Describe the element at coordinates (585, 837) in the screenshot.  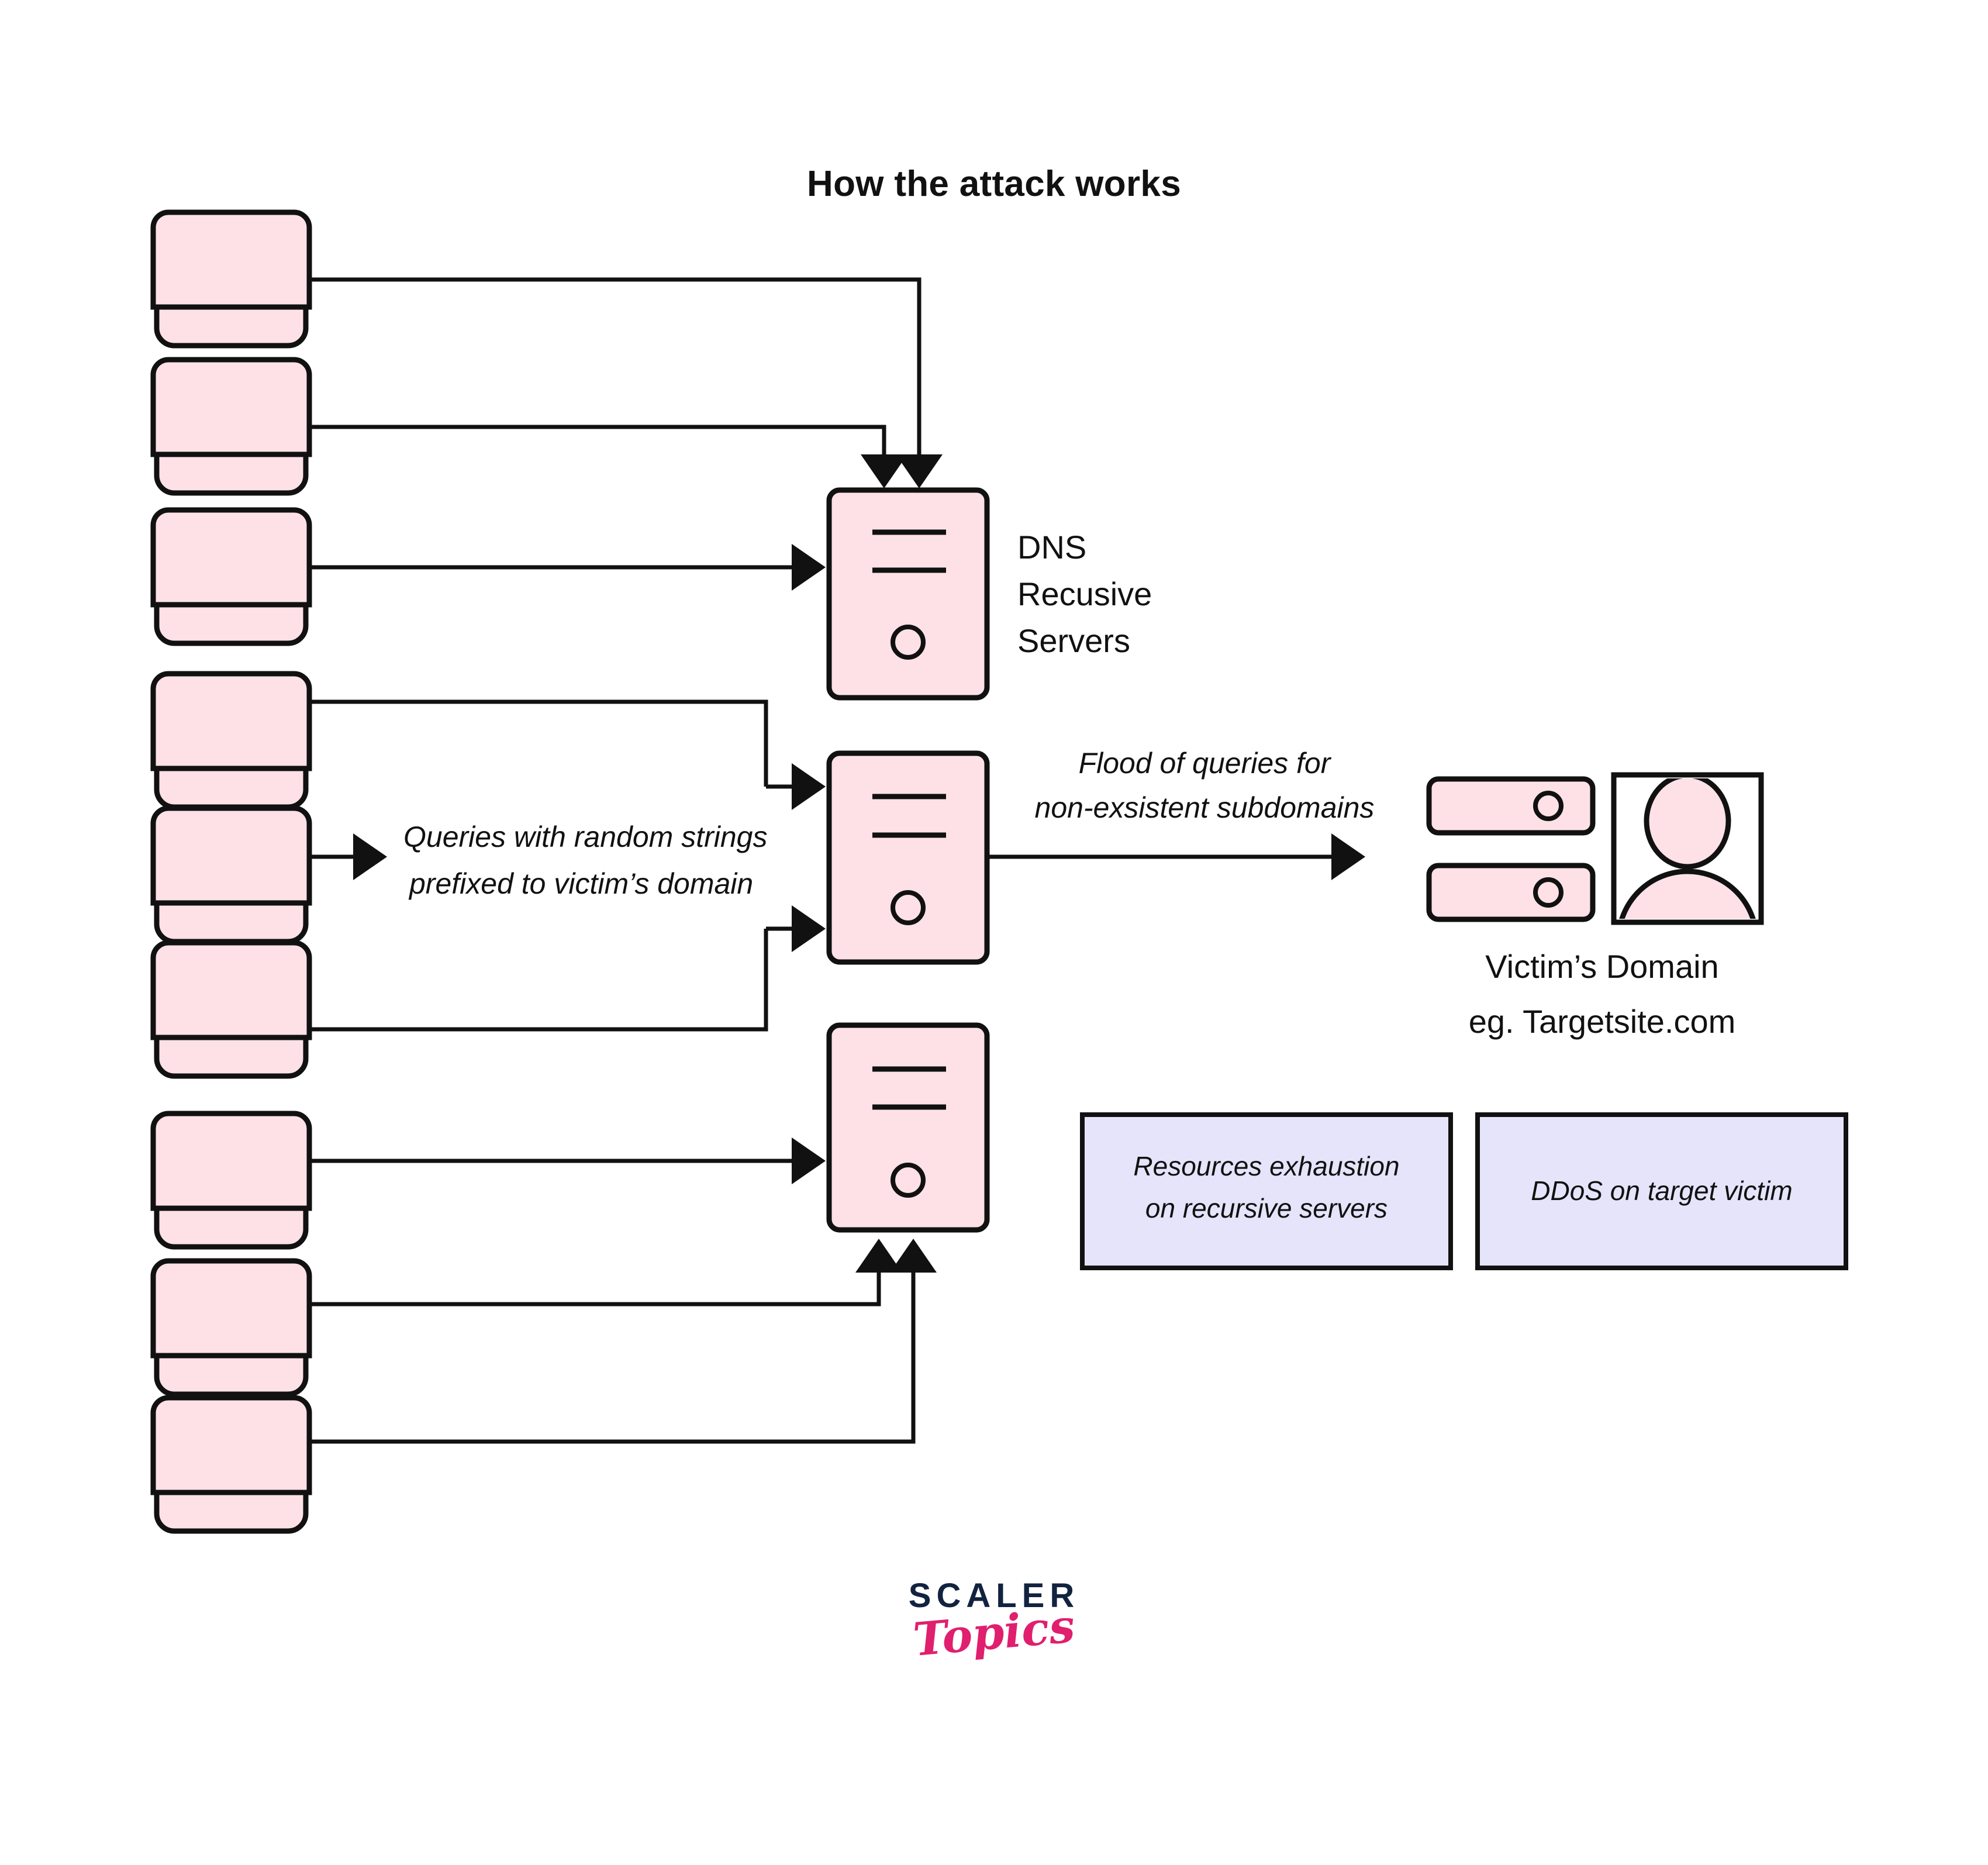
I see `queries-annotation-line-1: Queries with random strings` at that location.